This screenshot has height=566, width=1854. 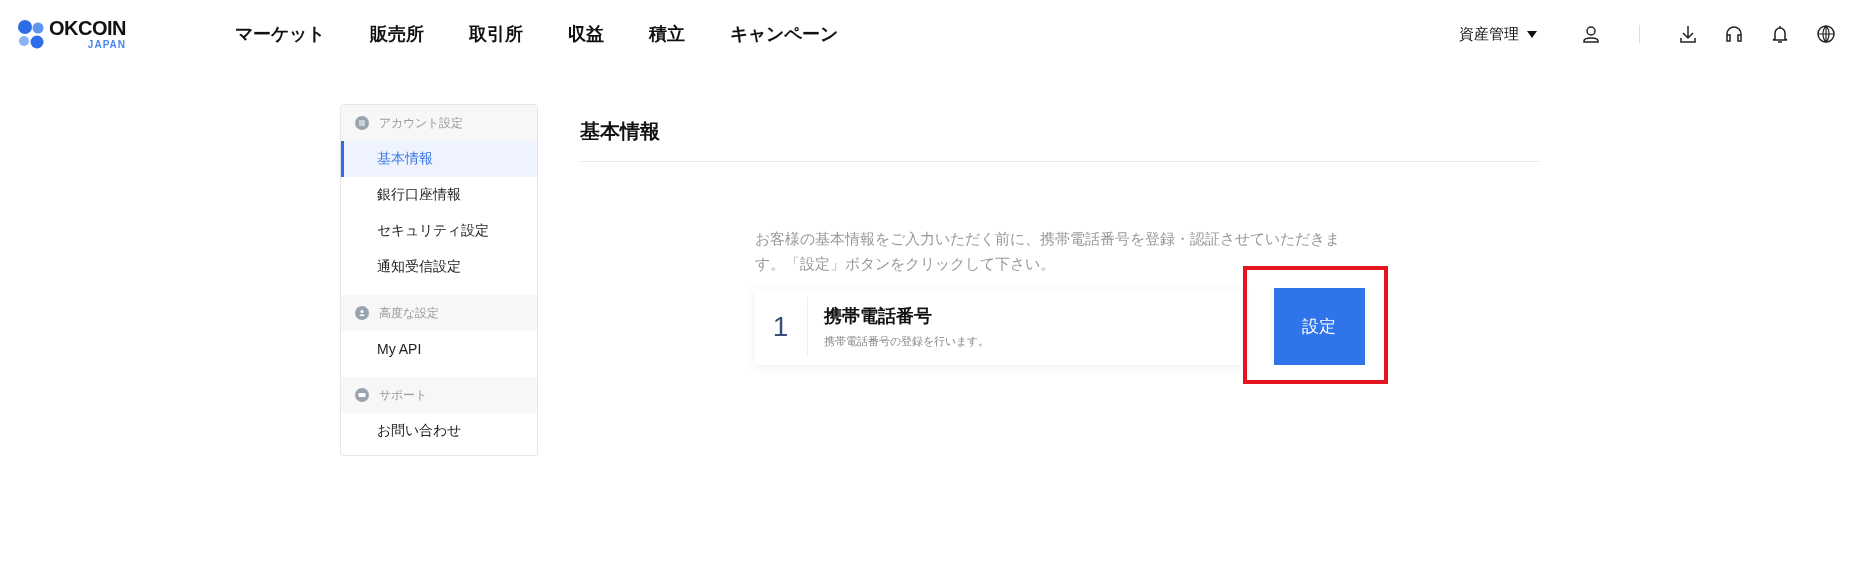 What do you see at coordinates (1532, 34) in the screenshot?
I see `caret-icon` at bounding box center [1532, 34].